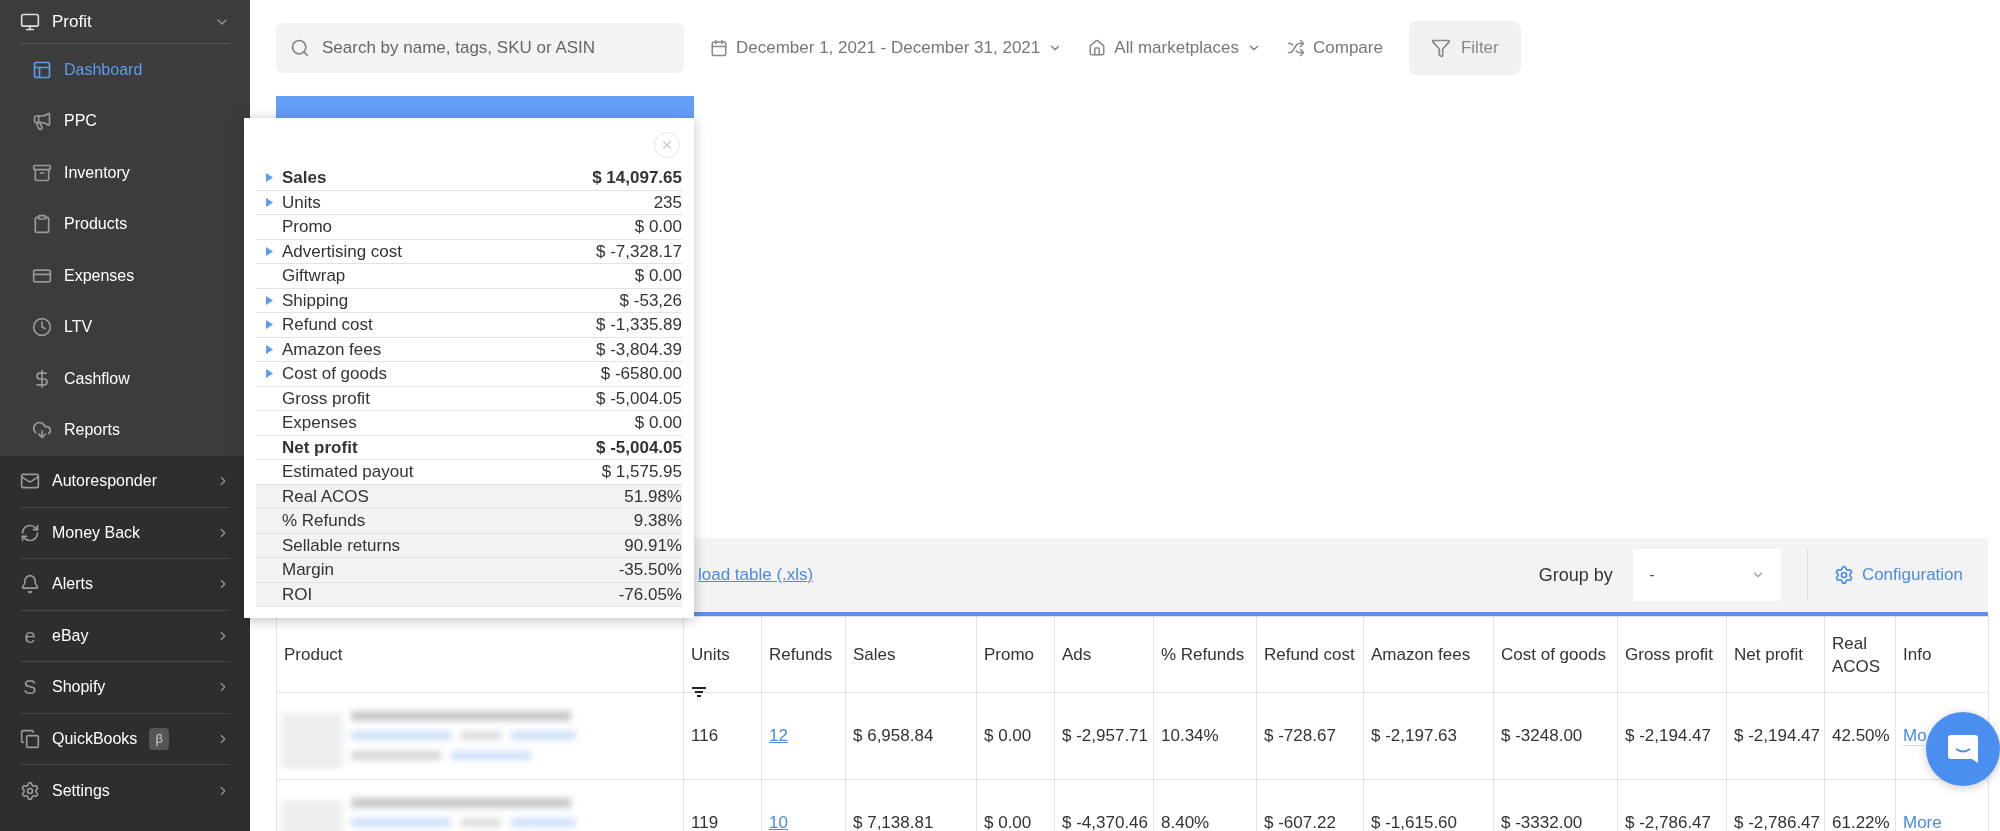 The width and height of the screenshot is (2000, 831). I want to click on sidebar-item: e eBay, so click(125, 636).